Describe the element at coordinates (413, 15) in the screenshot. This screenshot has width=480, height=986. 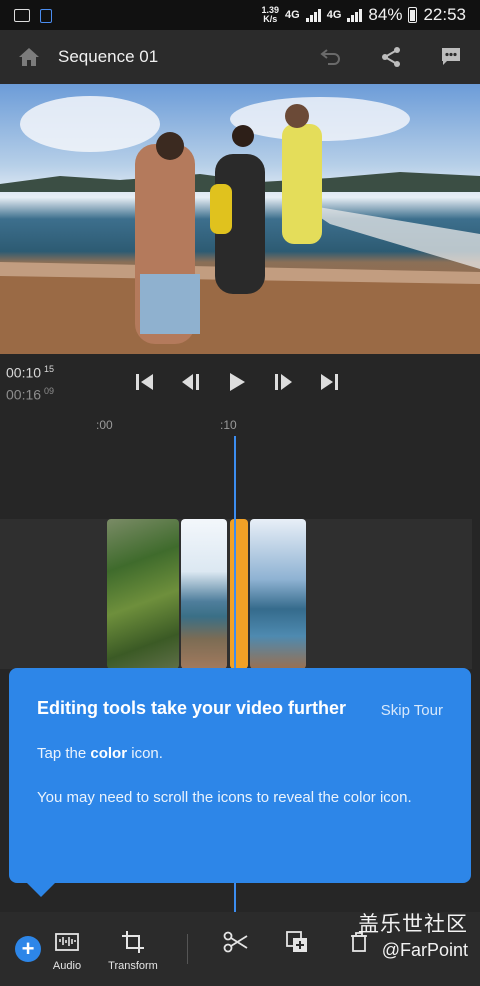
I see `battery-icon` at that location.